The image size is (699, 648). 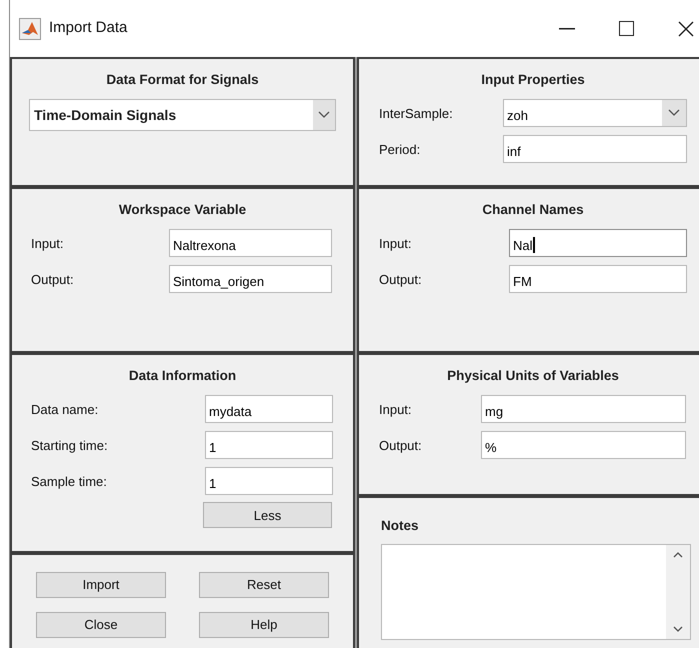 What do you see at coordinates (182, 115) in the screenshot?
I see `dropdown: Time-Domain Signals` at bounding box center [182, 115].